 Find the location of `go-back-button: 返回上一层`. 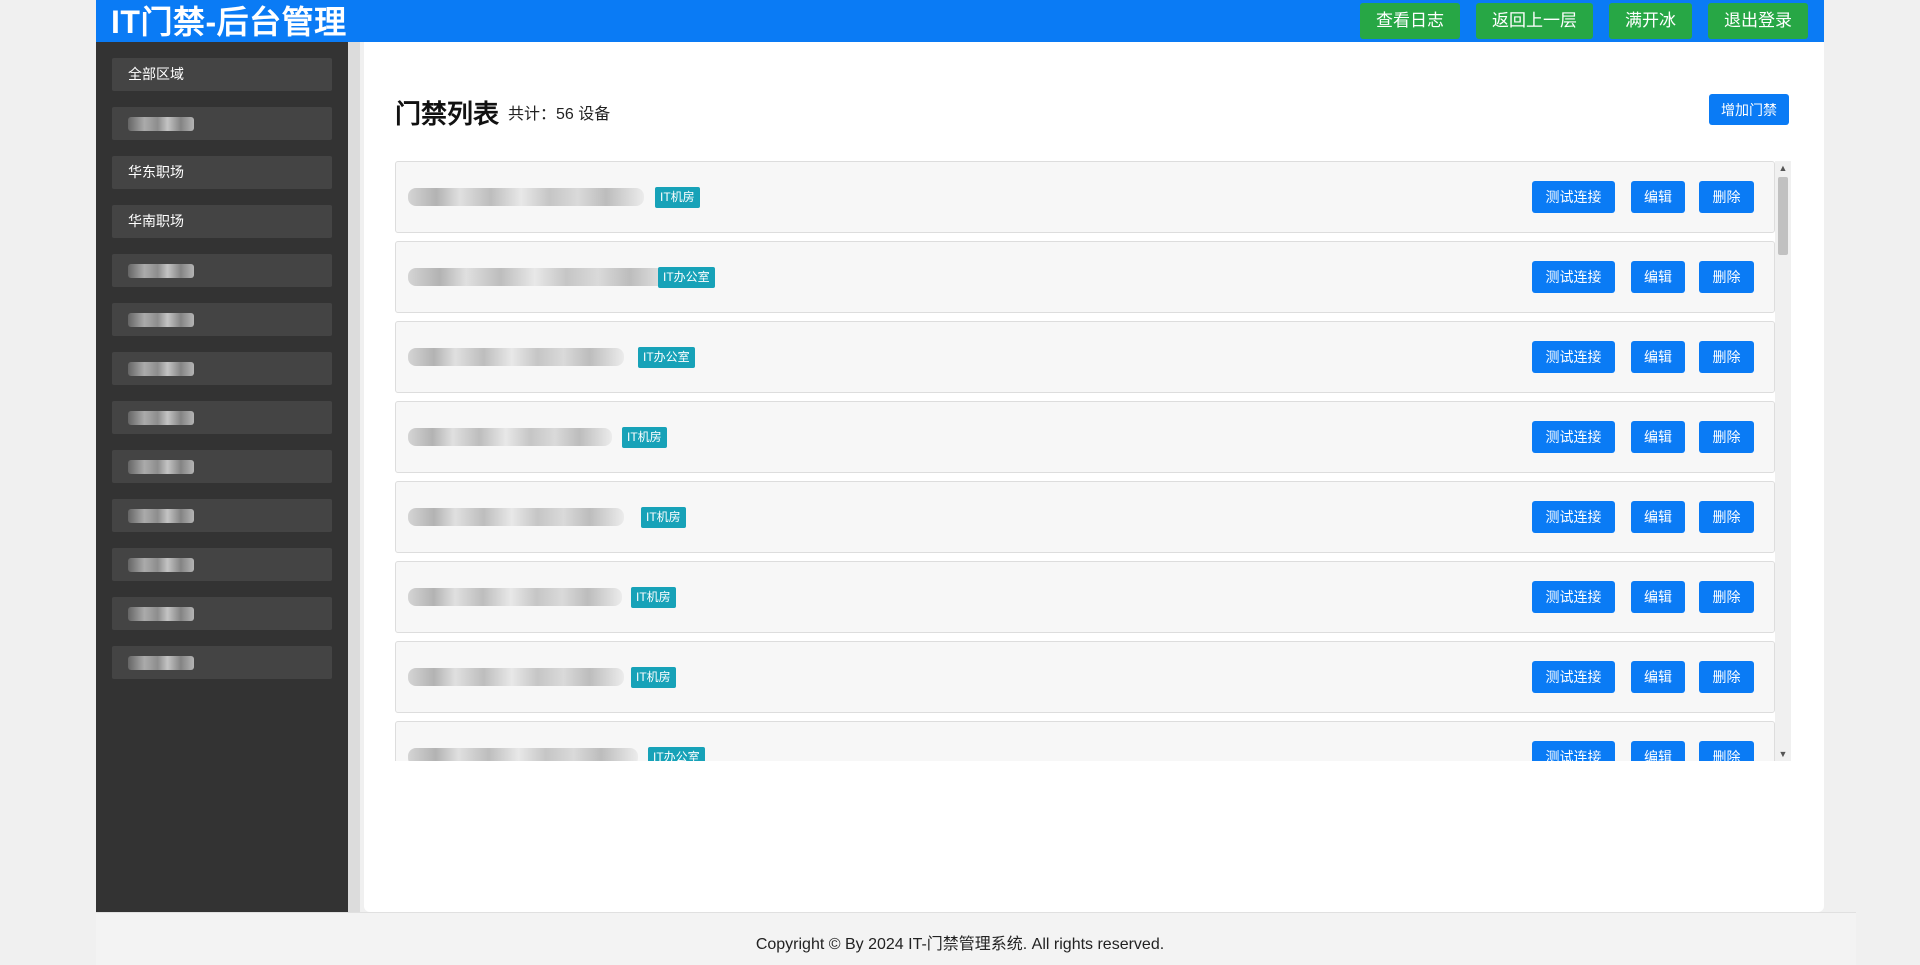

go-back-button: 返回上一层 is located at coordinates (1534, 21).